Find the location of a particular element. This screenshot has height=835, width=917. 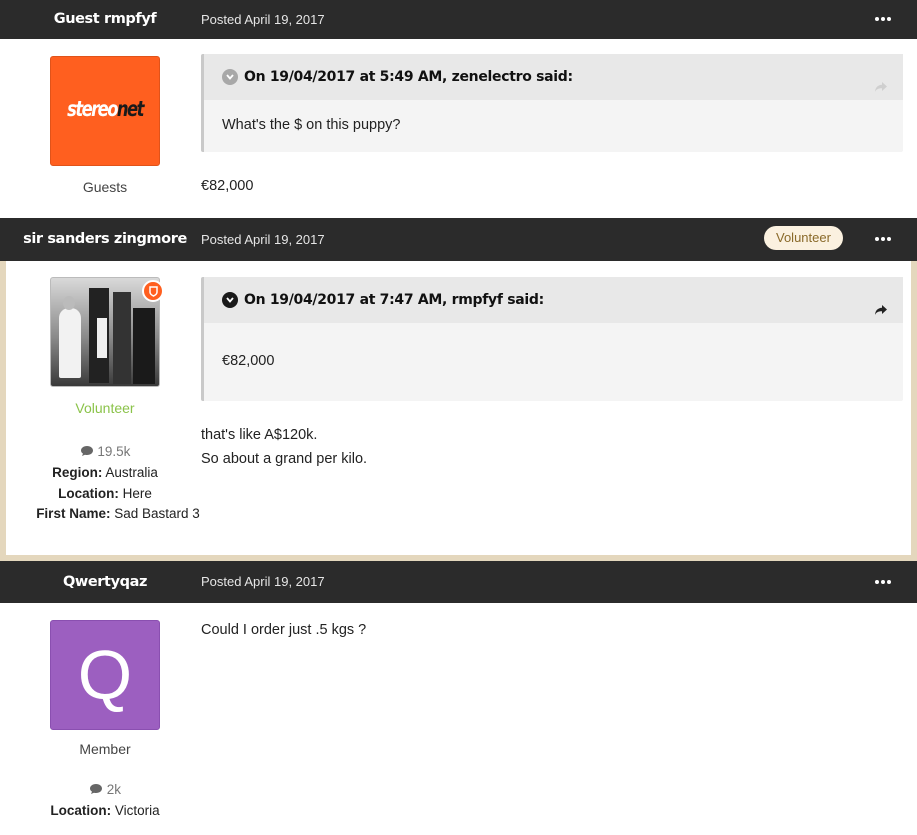

volunteer-badge: Volunteer is located at coordinates (803, 238).